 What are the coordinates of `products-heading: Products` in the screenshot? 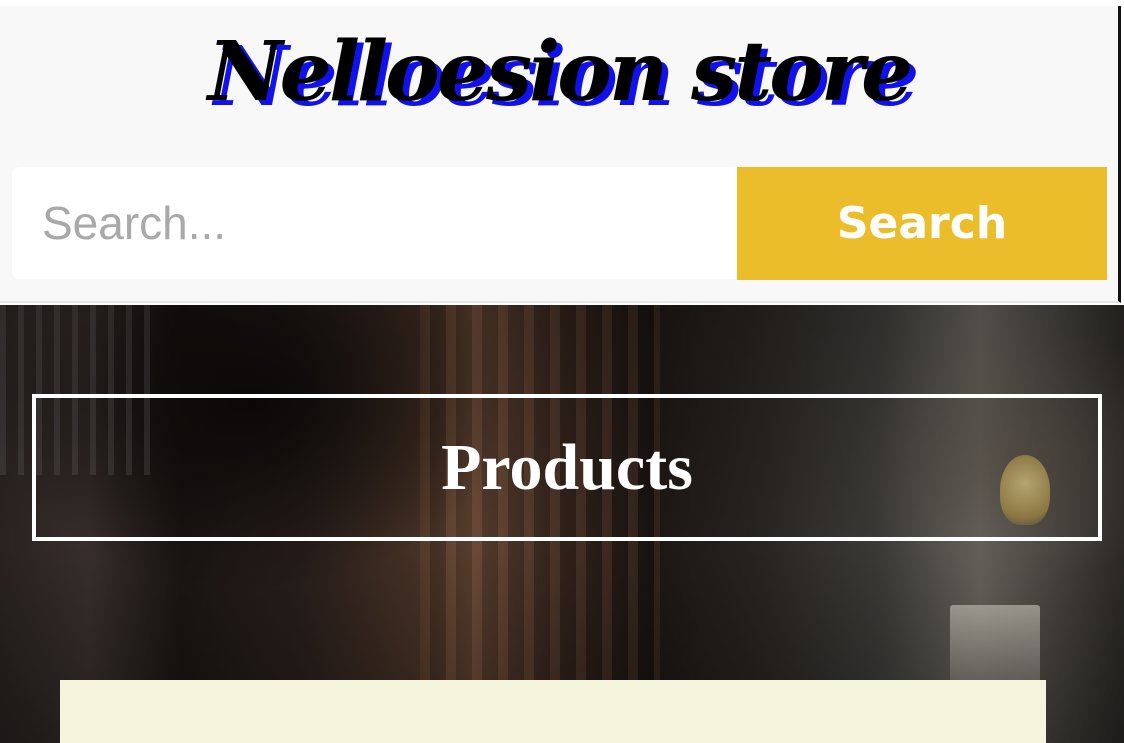 It's located at (567, 467).